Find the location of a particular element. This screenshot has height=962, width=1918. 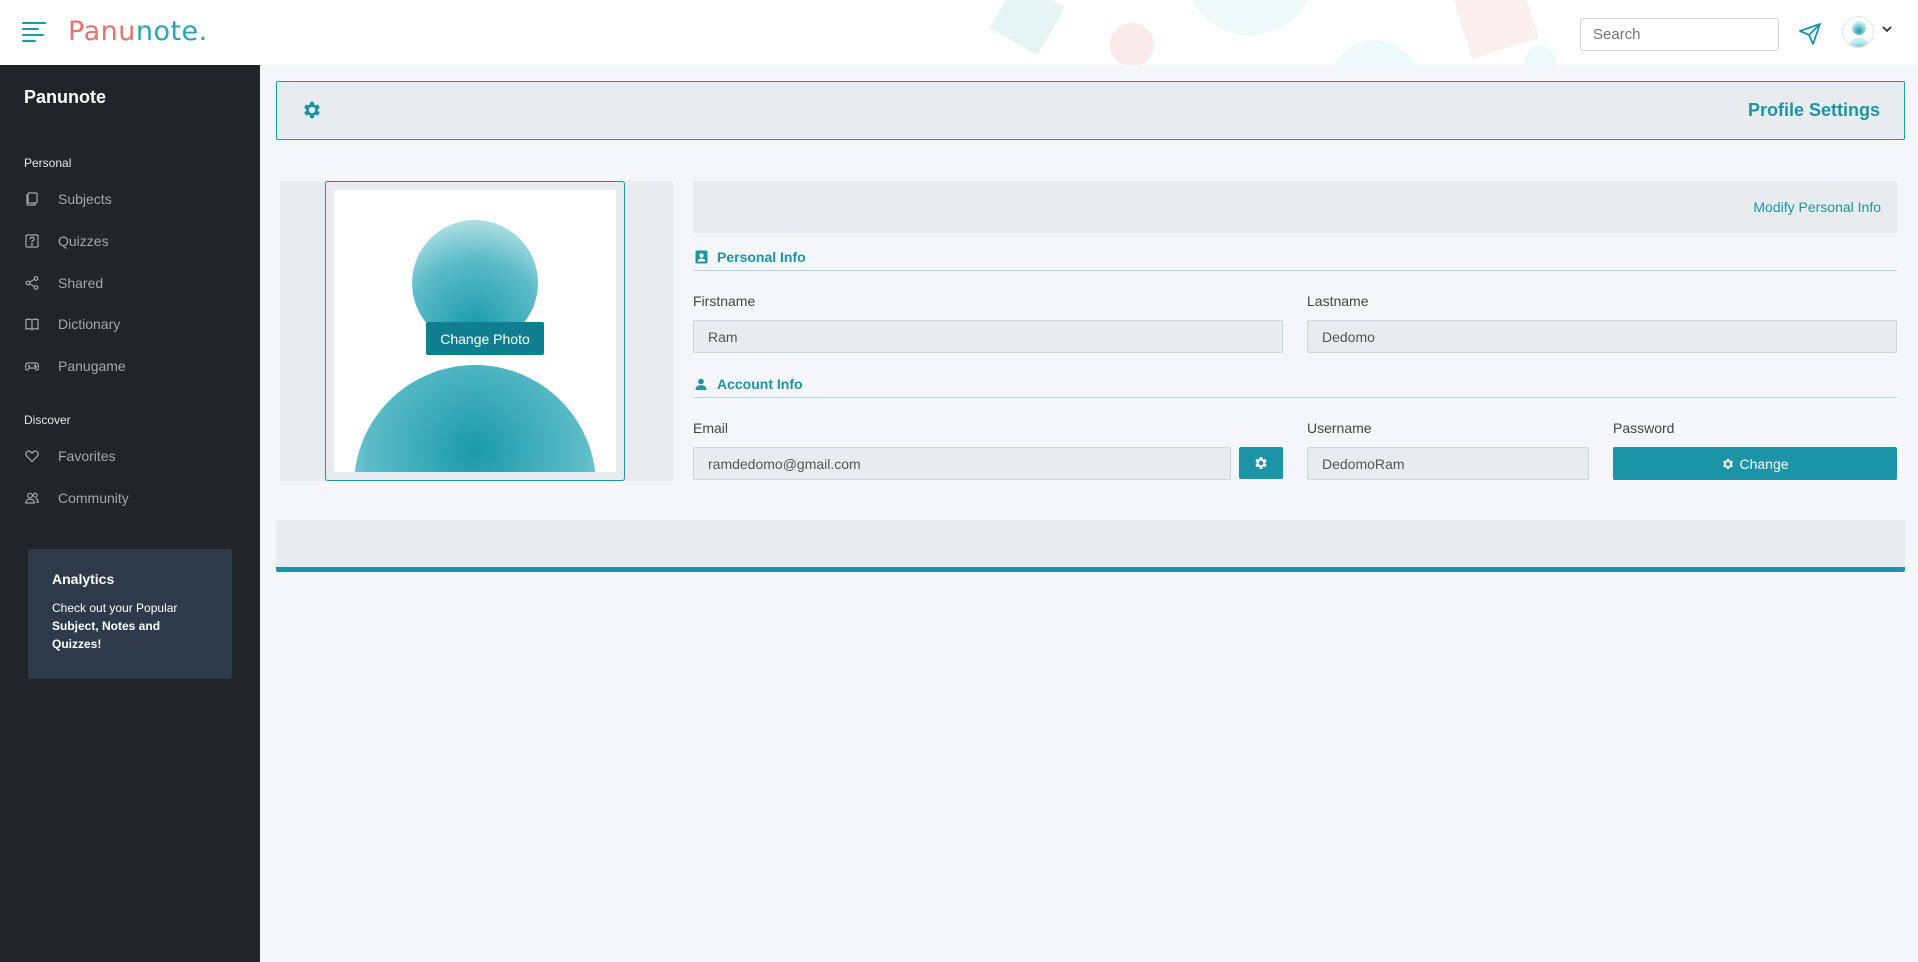

sidebar-item-community: Community is located at coordinates (134, 498).